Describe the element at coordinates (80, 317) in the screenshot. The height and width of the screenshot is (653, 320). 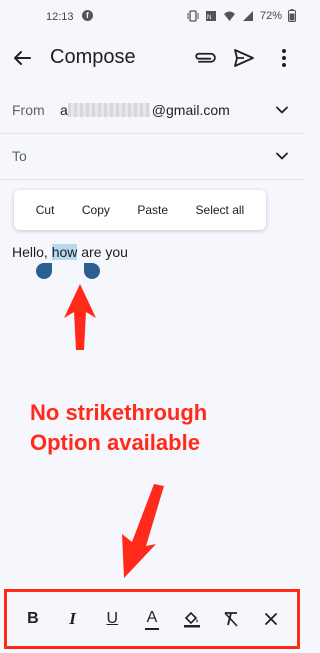
I see `annotation-arrow-up` at that location.